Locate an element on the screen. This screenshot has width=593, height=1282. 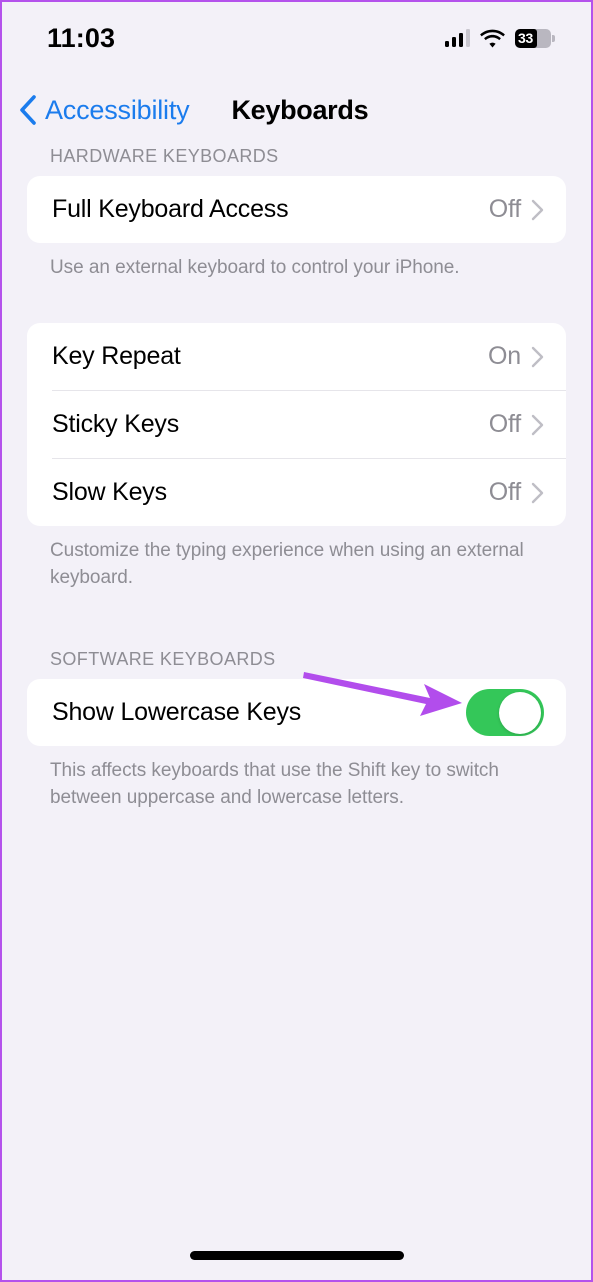
settings-row-full-keyboard-access: Full Keyboard Access Off is located at coordinates (296, 209).